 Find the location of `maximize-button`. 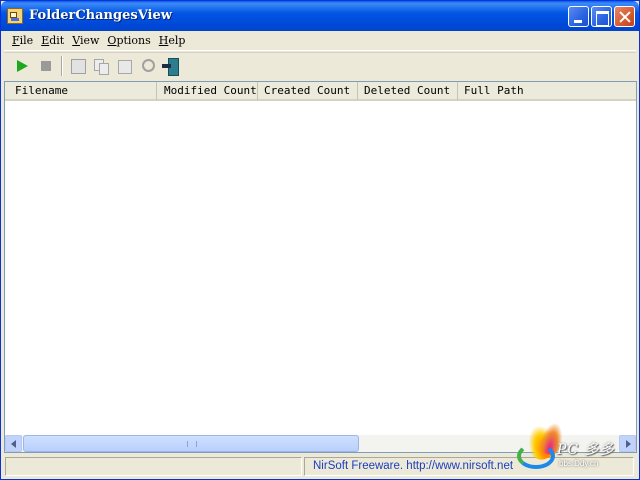

maximize-button is located at coordinates (601, 16).